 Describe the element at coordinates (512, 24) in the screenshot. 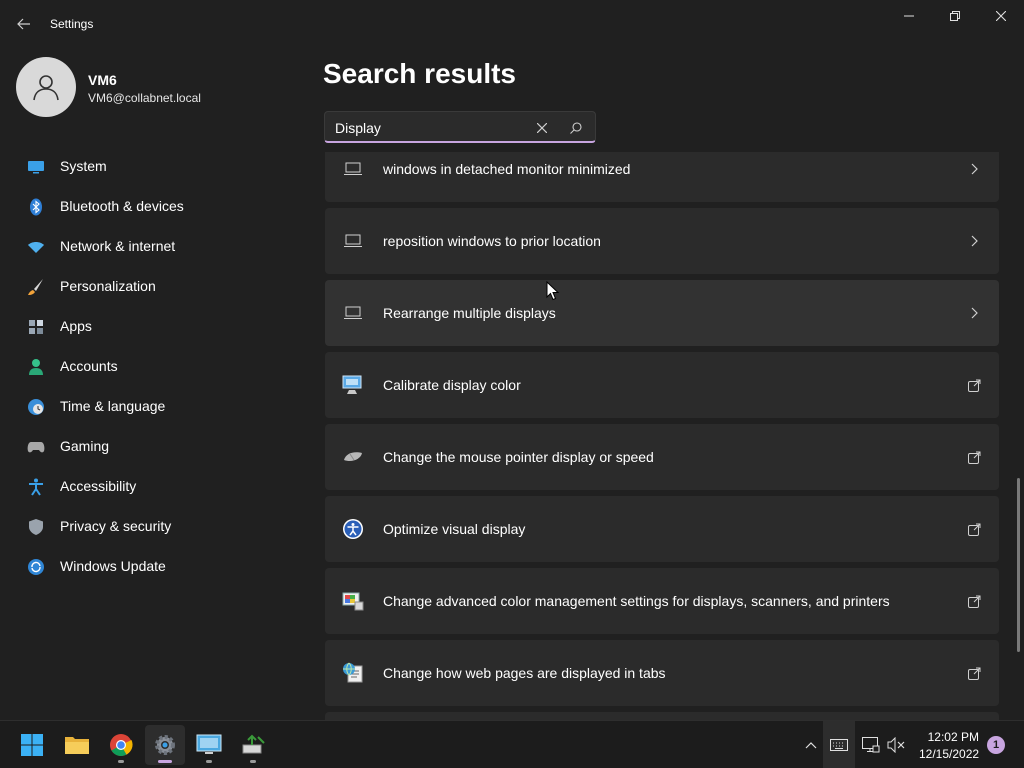

I see `title-bar: Settings` at that location.